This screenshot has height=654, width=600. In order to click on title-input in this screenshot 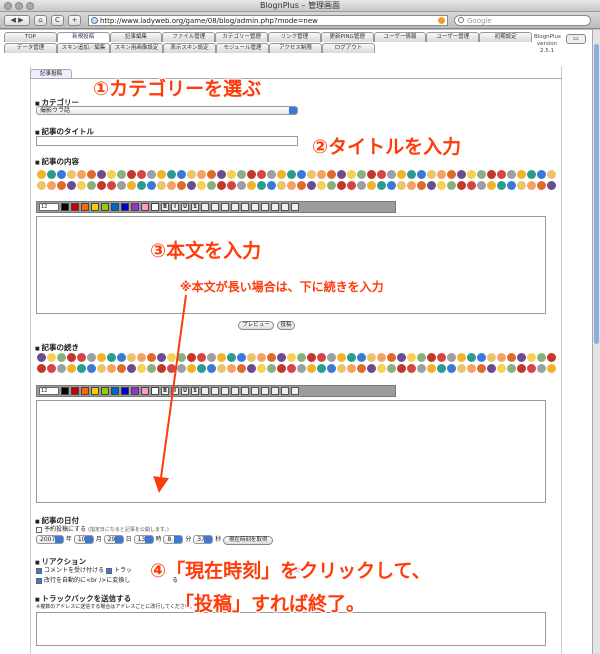, I will do `click(167, 141)`.